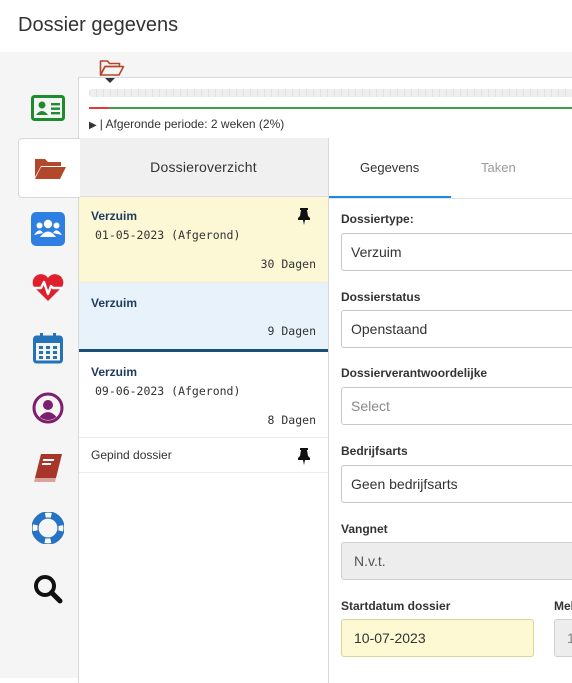 The width and height of the screenshot is (572, 683). What do you see at coordinates (192, 124) in the screenshot?
I see `timeline-period-label: | Afgeronde periode: 2 weken (2%)` at bounding box center [192, 124].